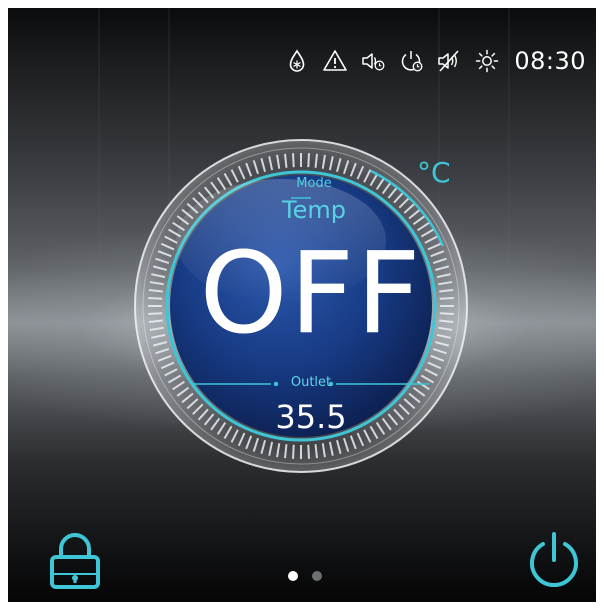 This screenshot has width=604, height=608. What do you see at coordinates (99, 168) in the screenshot?
I see `background-streak` at bounding box center [99, 168].